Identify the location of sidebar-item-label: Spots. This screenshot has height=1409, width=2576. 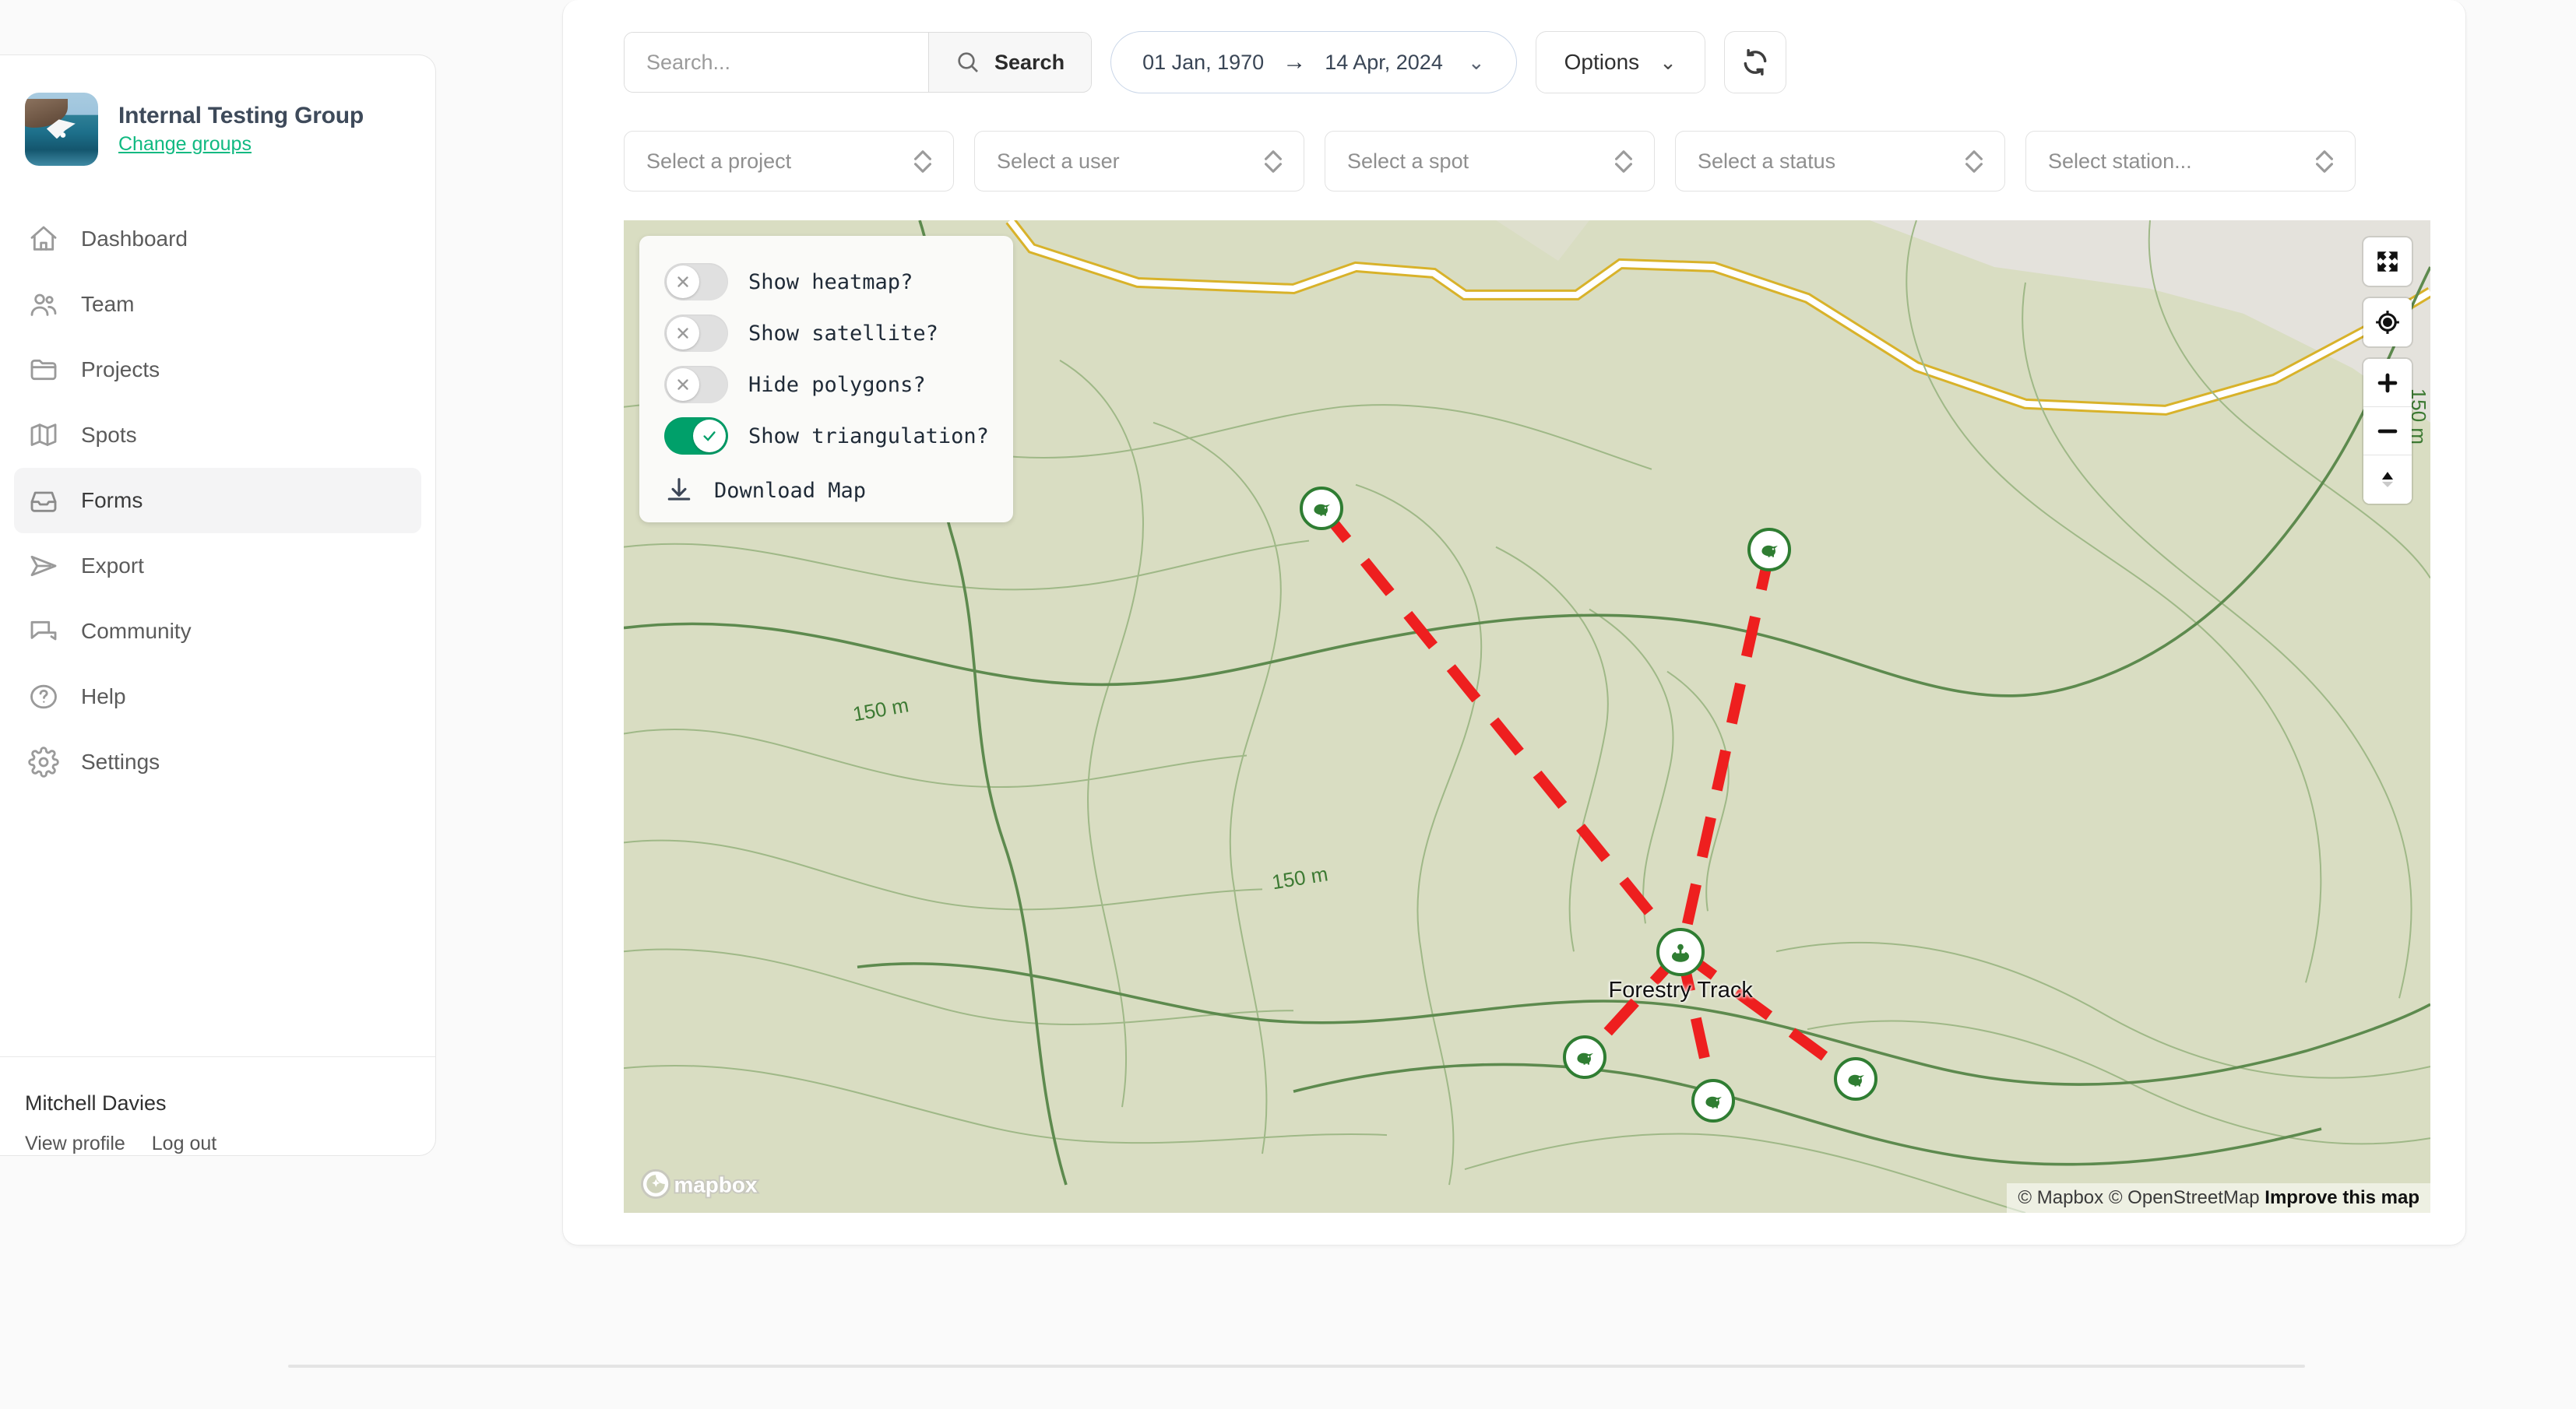
(109, 435).